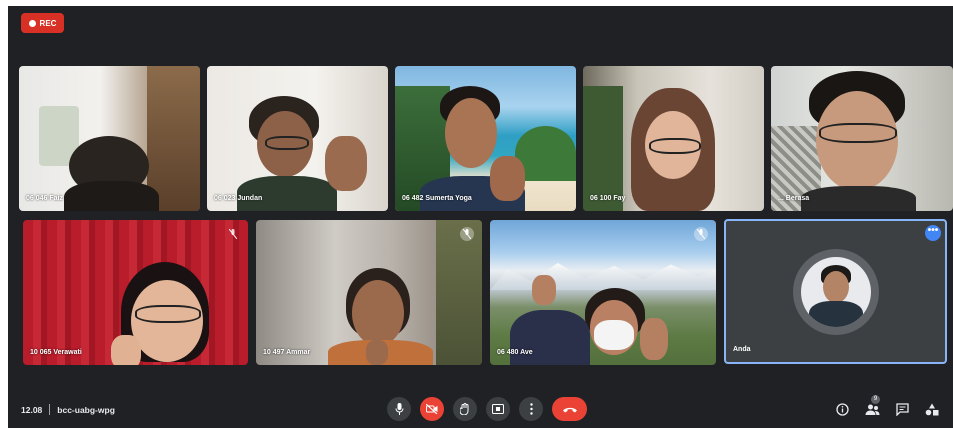 The width and height of the screenshot is (953, 428). What do you see at coordinates (673, 138) in the screenshot?
I see `participant-tile-fay: 06 100 Fay` at bounding box center [673, 138].